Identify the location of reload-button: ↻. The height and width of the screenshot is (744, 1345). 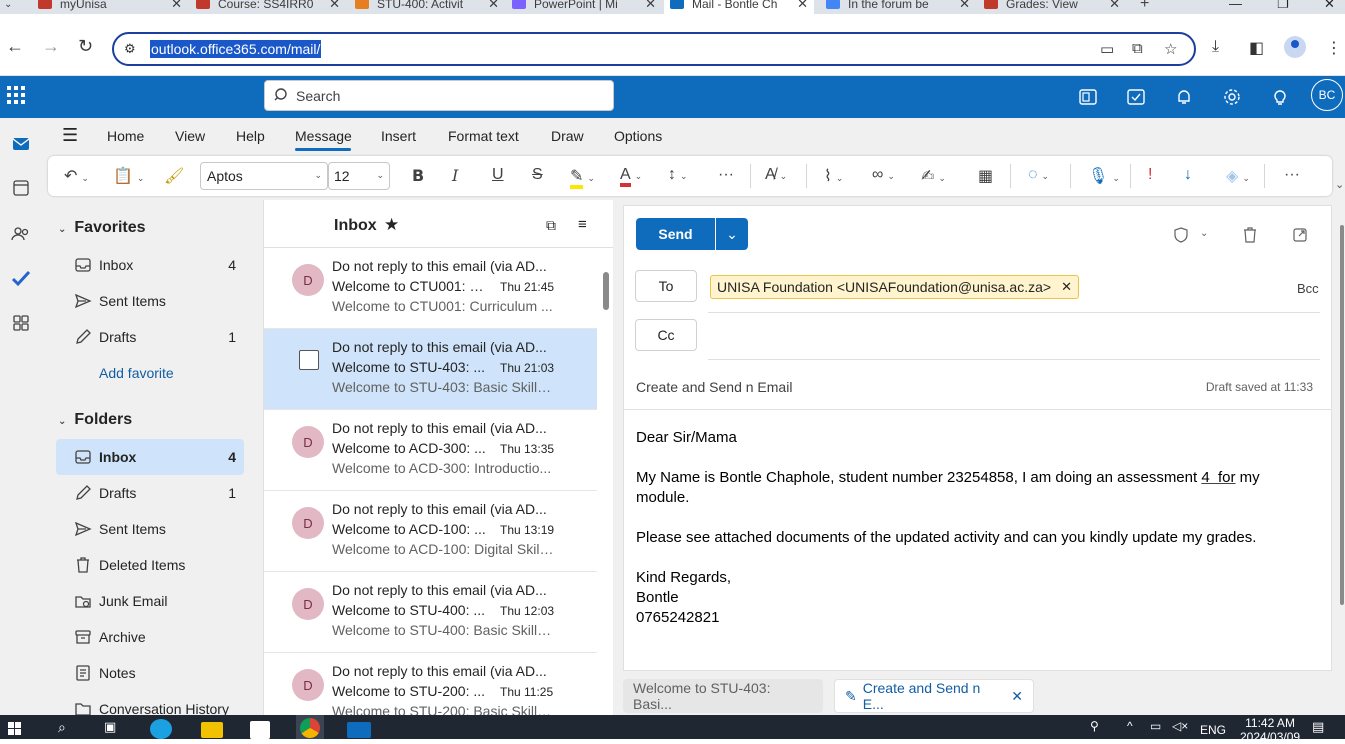
(85, 46).